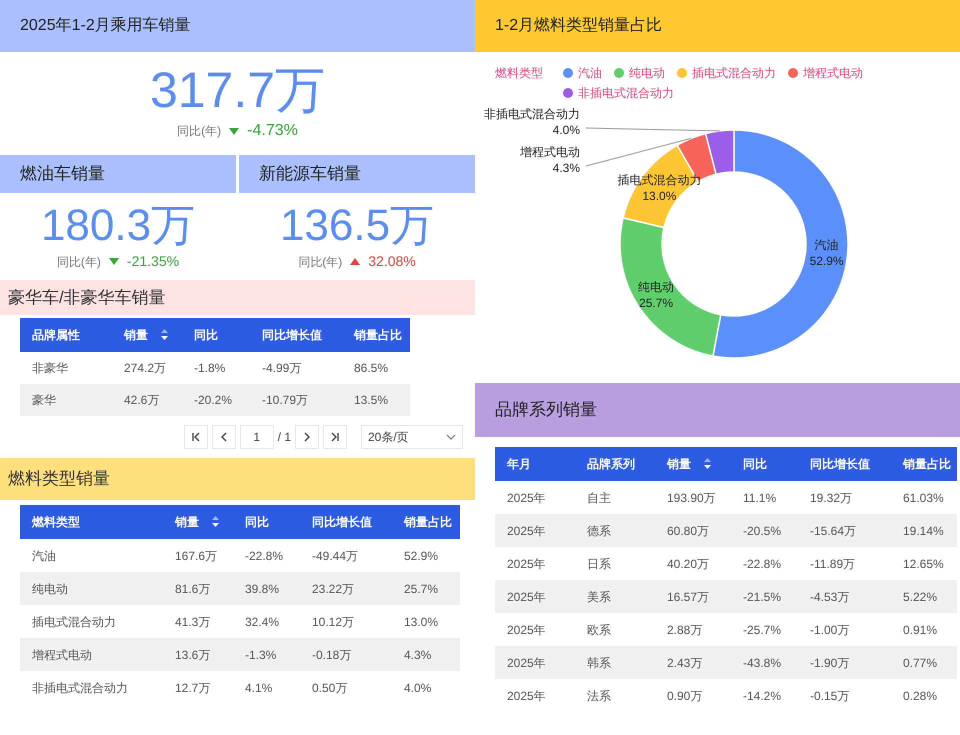  I want to click on table-cell: 美系, so click(599, 597).